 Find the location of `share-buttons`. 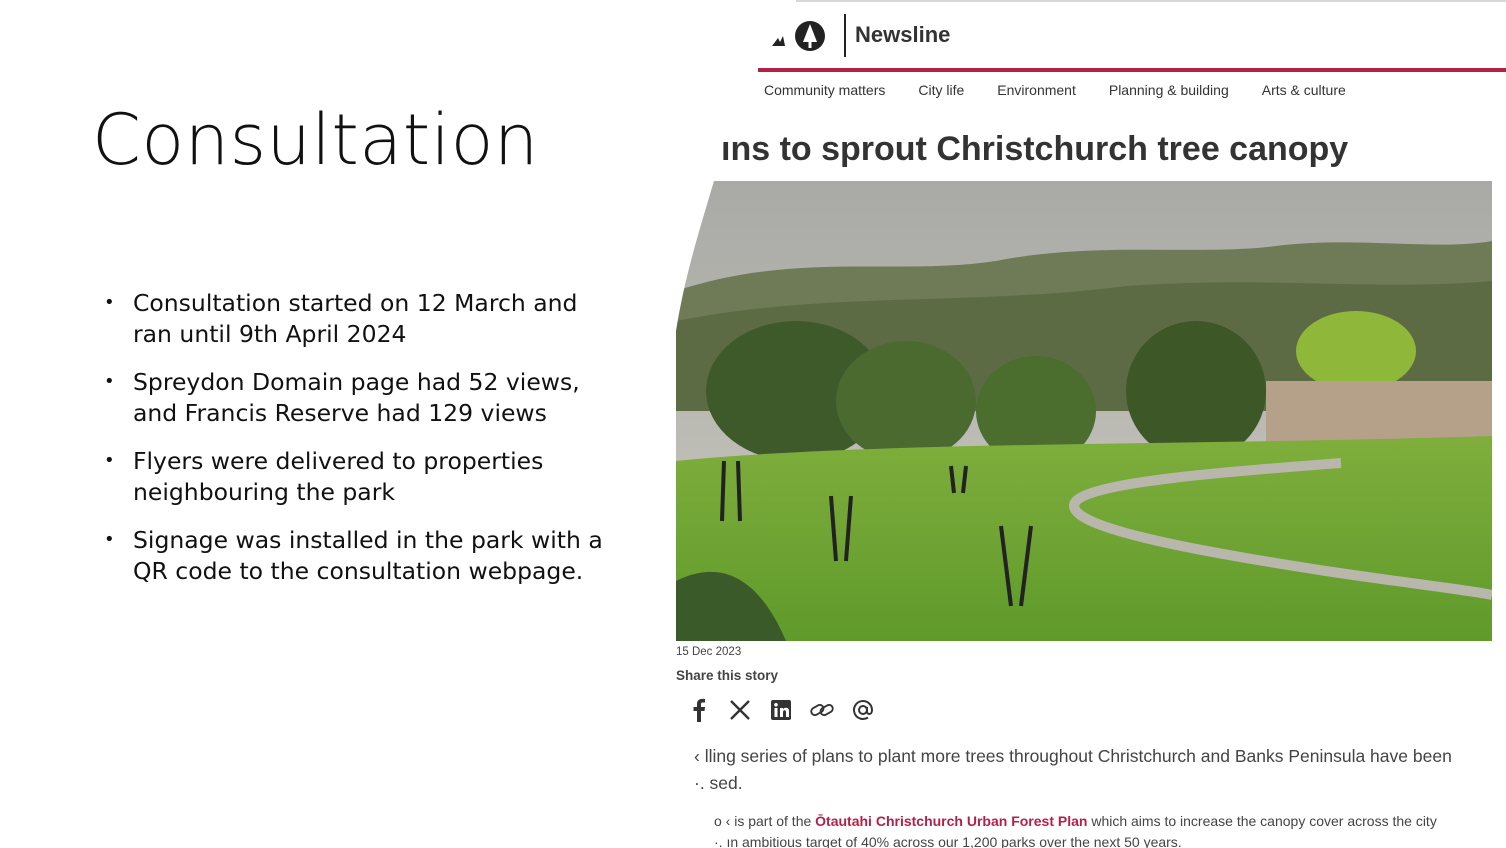

share-buttons is located at coordinates (781, 710).